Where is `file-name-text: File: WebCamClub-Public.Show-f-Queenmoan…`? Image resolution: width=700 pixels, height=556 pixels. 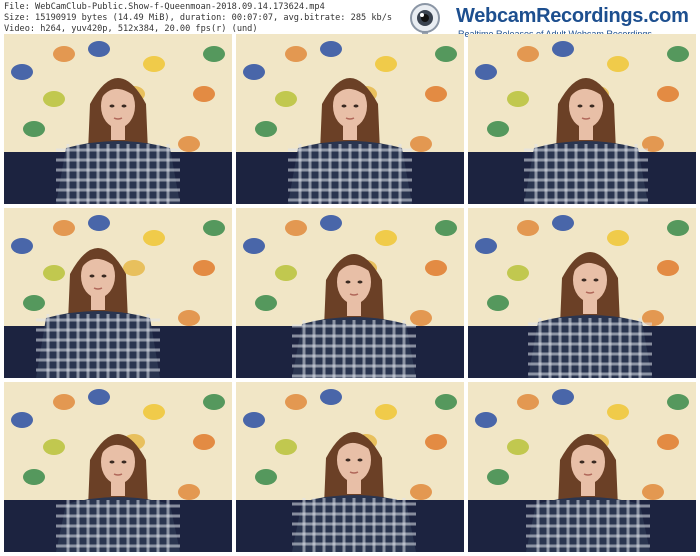 file-name-text: File: WebCamClub-Public.Show-f-Queenmoan… is located at coordinates (164, 7).